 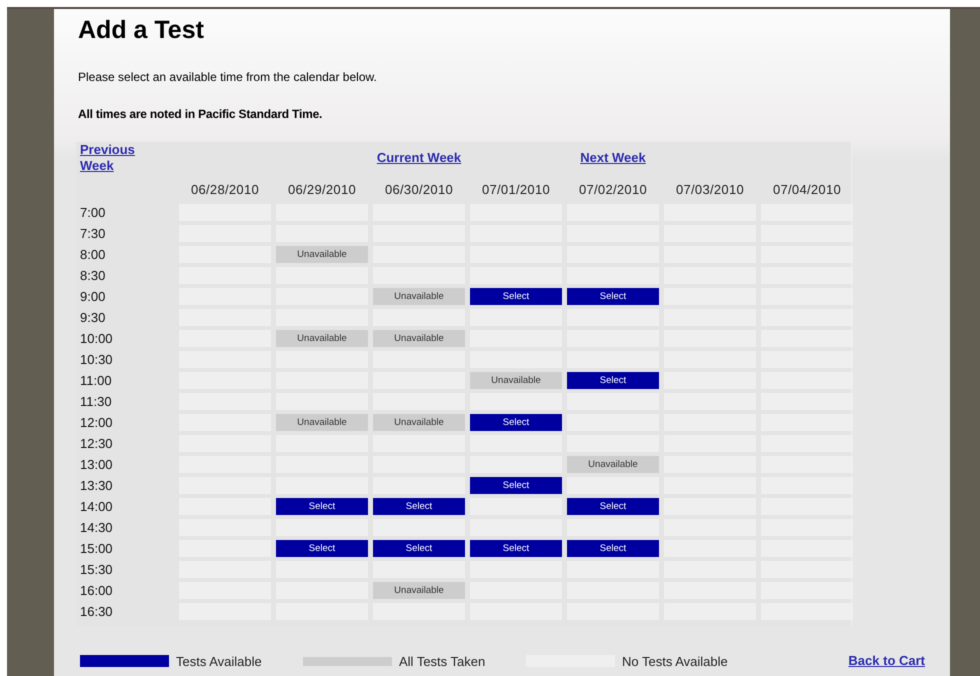 I want to click on date-header: 06/30/2010, so click(x=419, y=190).